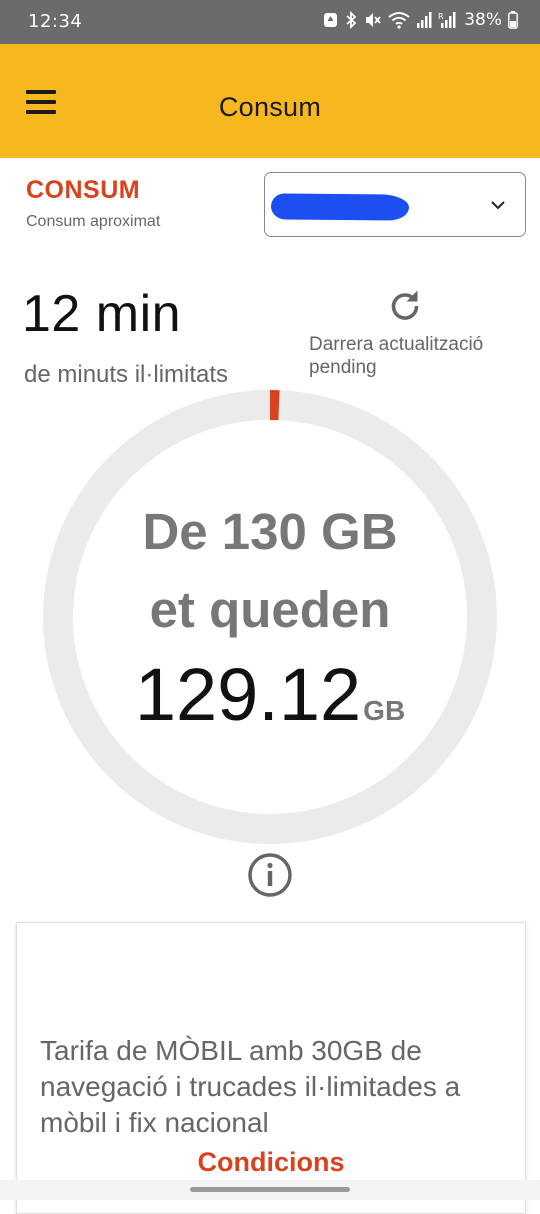  I want to click on refresh-icon, so click(405, 306).